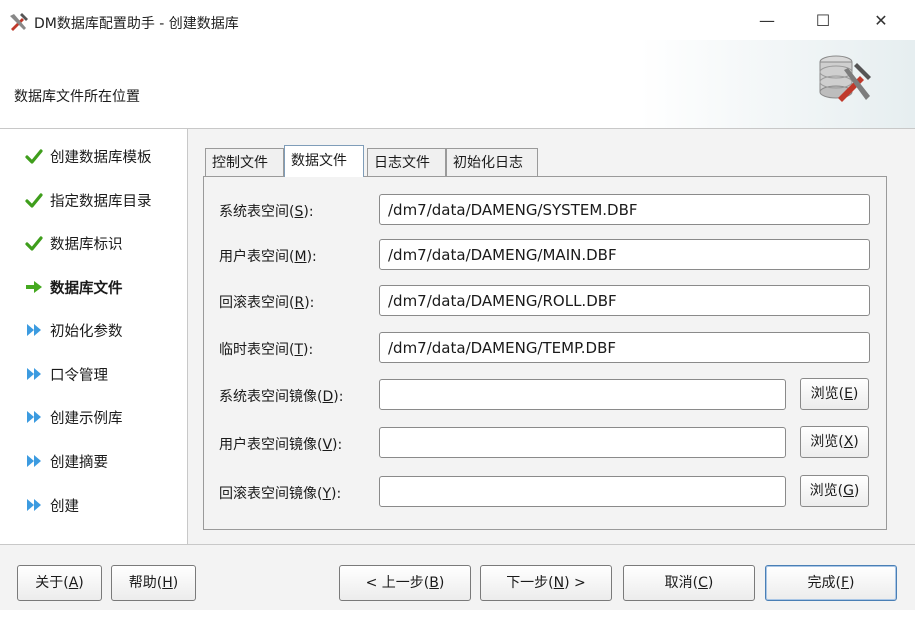 Image resolution: width=915 pixels, height=623 pixels. I want to click on arrow-right-icon, so click(34, 287).